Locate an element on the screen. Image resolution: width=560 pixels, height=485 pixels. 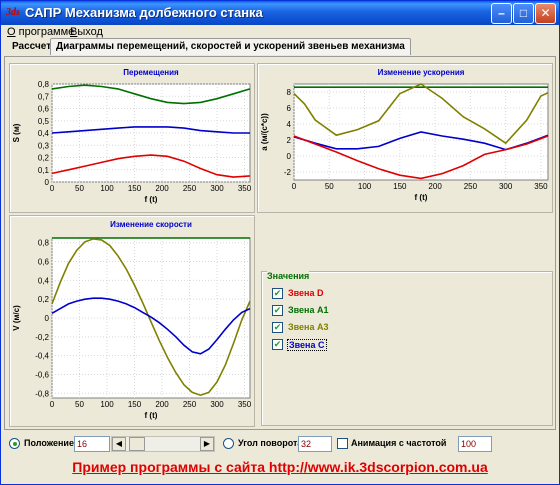
maximize-button: □ is located at coordinates (523, 13).